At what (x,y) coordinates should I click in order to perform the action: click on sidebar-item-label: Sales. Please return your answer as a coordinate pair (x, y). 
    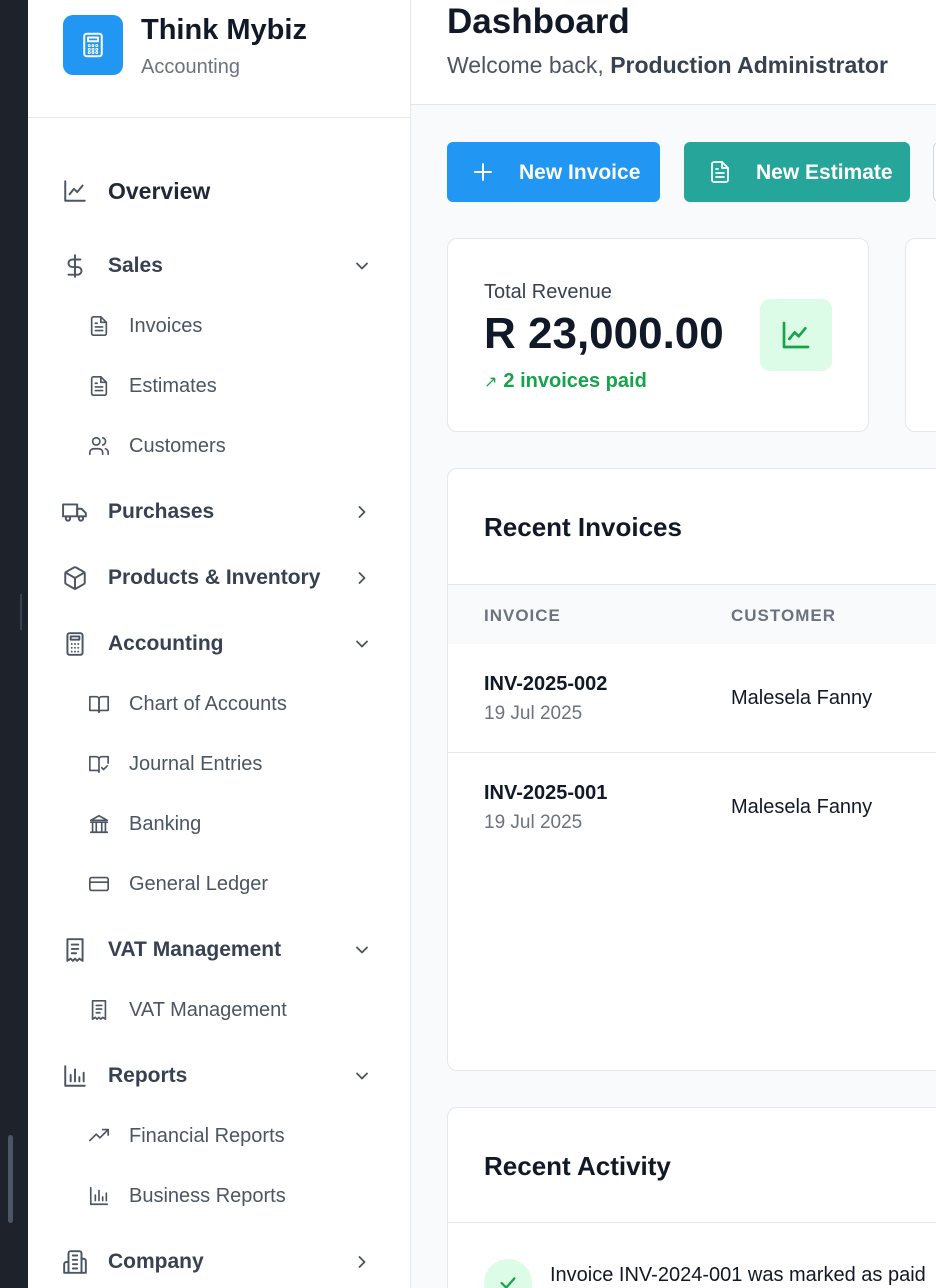
    Looking at the image, I should click on (135, 265).